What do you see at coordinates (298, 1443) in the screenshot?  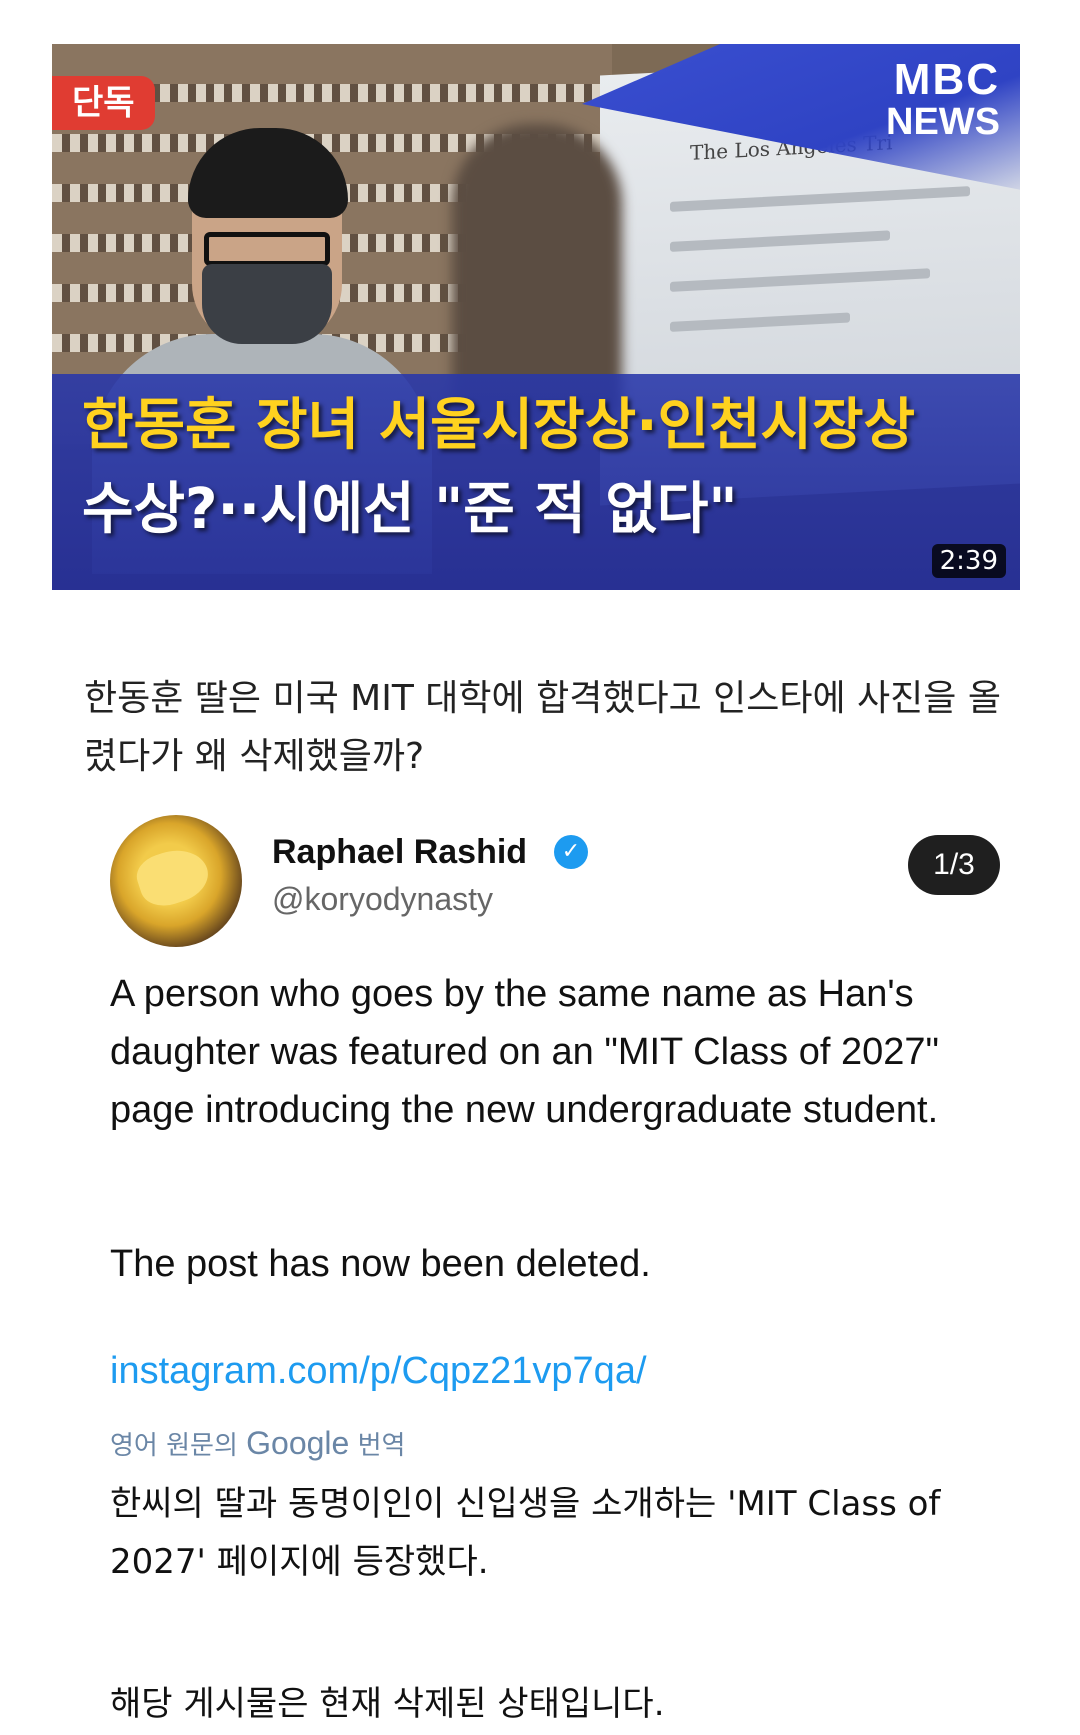 I see `google-logo-text: Google` at bounding box center [298, 1443].